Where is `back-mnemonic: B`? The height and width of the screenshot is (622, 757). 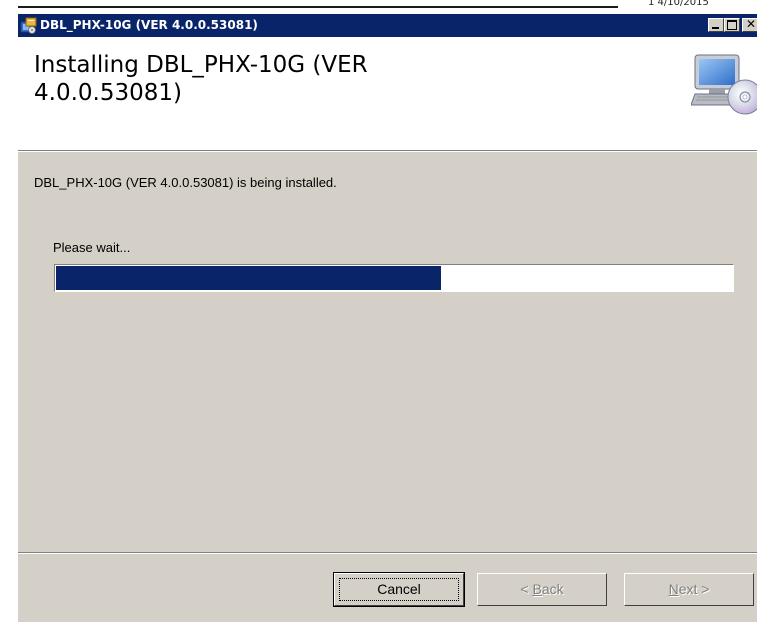 back-mnemonic: B is located at coordinates (537, 589).